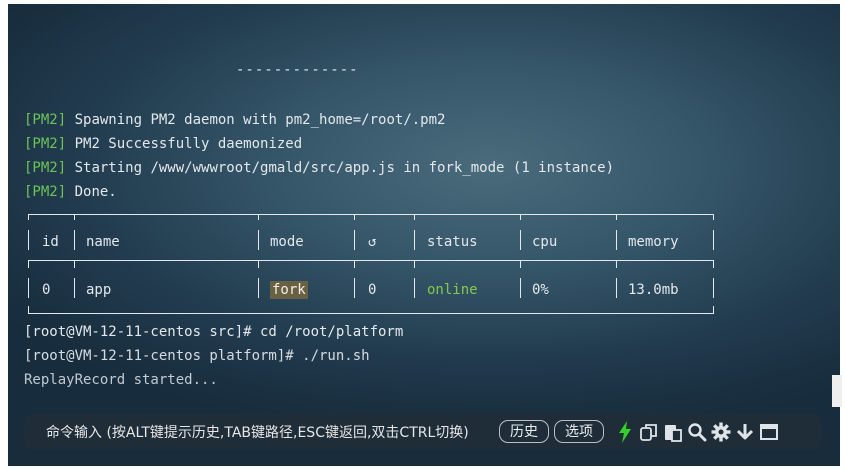 The width and height of the screenshot is (846, 470). What do you see at coordinates (625, 432) in the screenshot?
I see `bolt-icon` at bounding box center [625, 432].